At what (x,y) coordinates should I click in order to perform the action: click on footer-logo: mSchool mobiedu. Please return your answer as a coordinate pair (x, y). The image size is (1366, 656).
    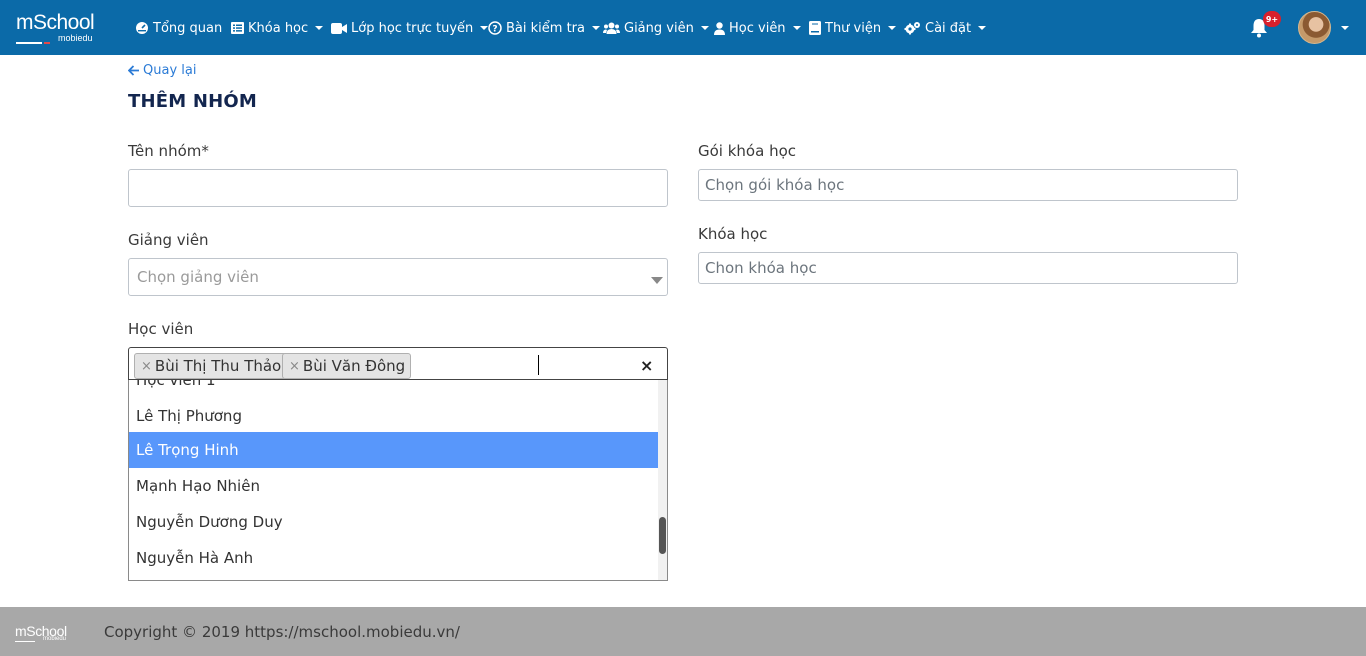
    Looking at the image, I should click on (48, 633).